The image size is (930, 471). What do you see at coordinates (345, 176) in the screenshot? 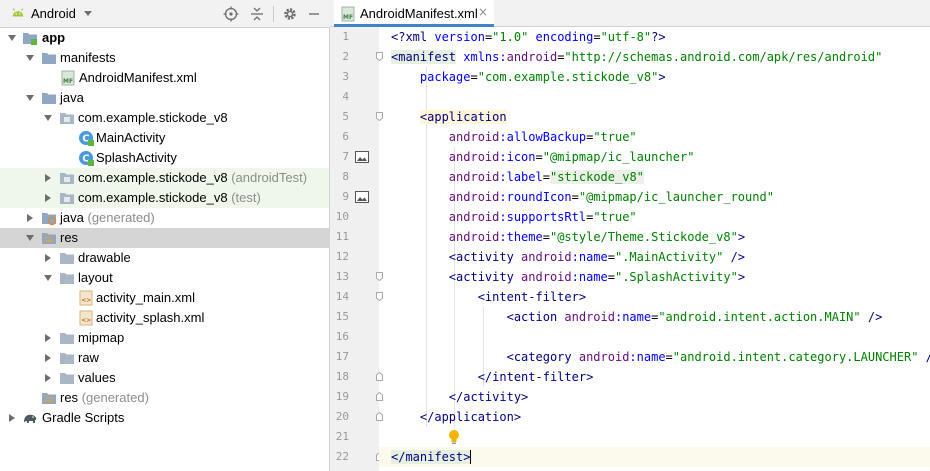
I see `line-number: 8` at bounding box center [345, 176].